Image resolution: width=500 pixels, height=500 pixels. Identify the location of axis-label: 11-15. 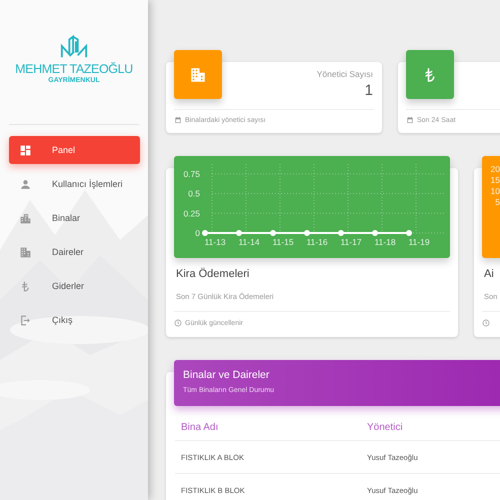
(283, 242).